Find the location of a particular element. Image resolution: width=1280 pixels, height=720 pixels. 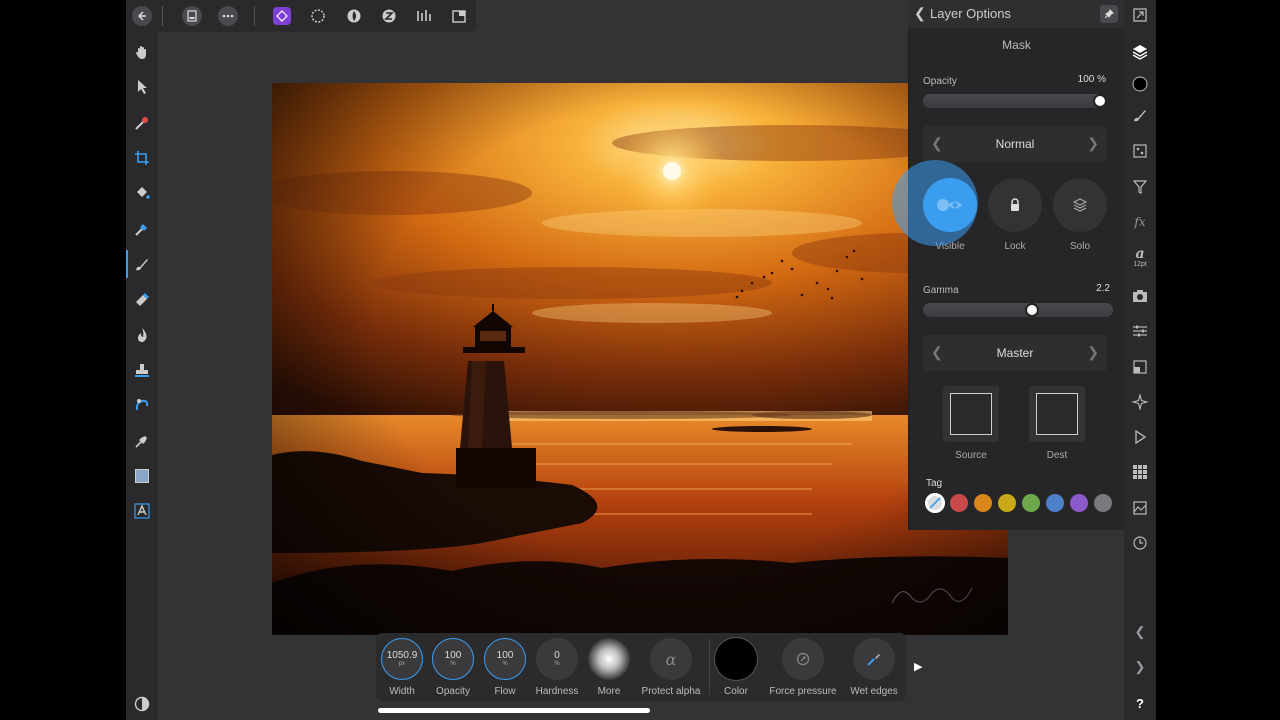

width-value: 1050.9 is located at coordinates (402, 655).